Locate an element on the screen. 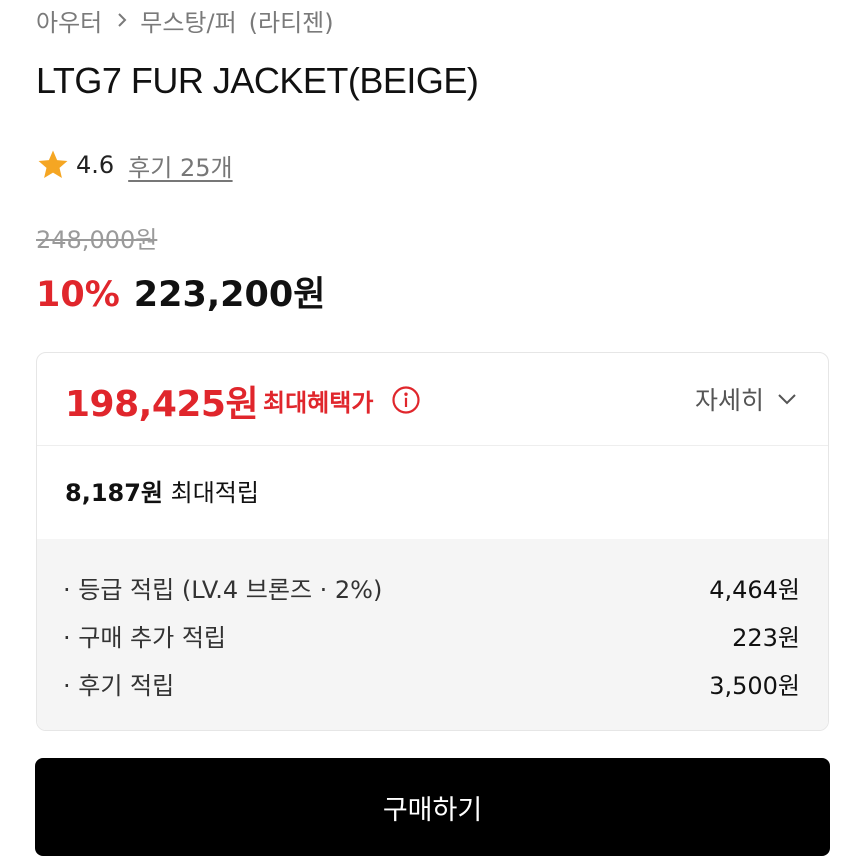  max-points-amount: 8,187원 is located at coordinates (114, 493).